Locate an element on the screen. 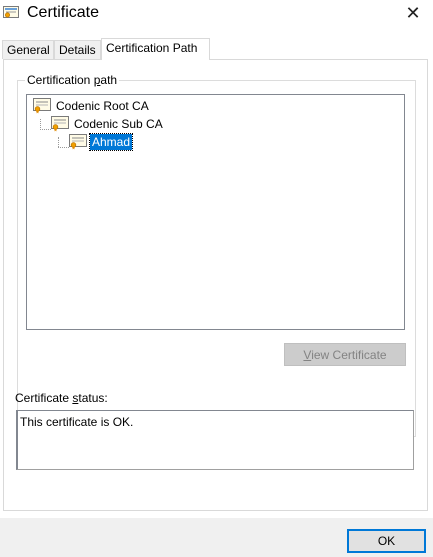 Image resolution: width=433 pixels, height=557 pixels. tree-node-label: Codenic Root CA is located at coordinates (102, 106).